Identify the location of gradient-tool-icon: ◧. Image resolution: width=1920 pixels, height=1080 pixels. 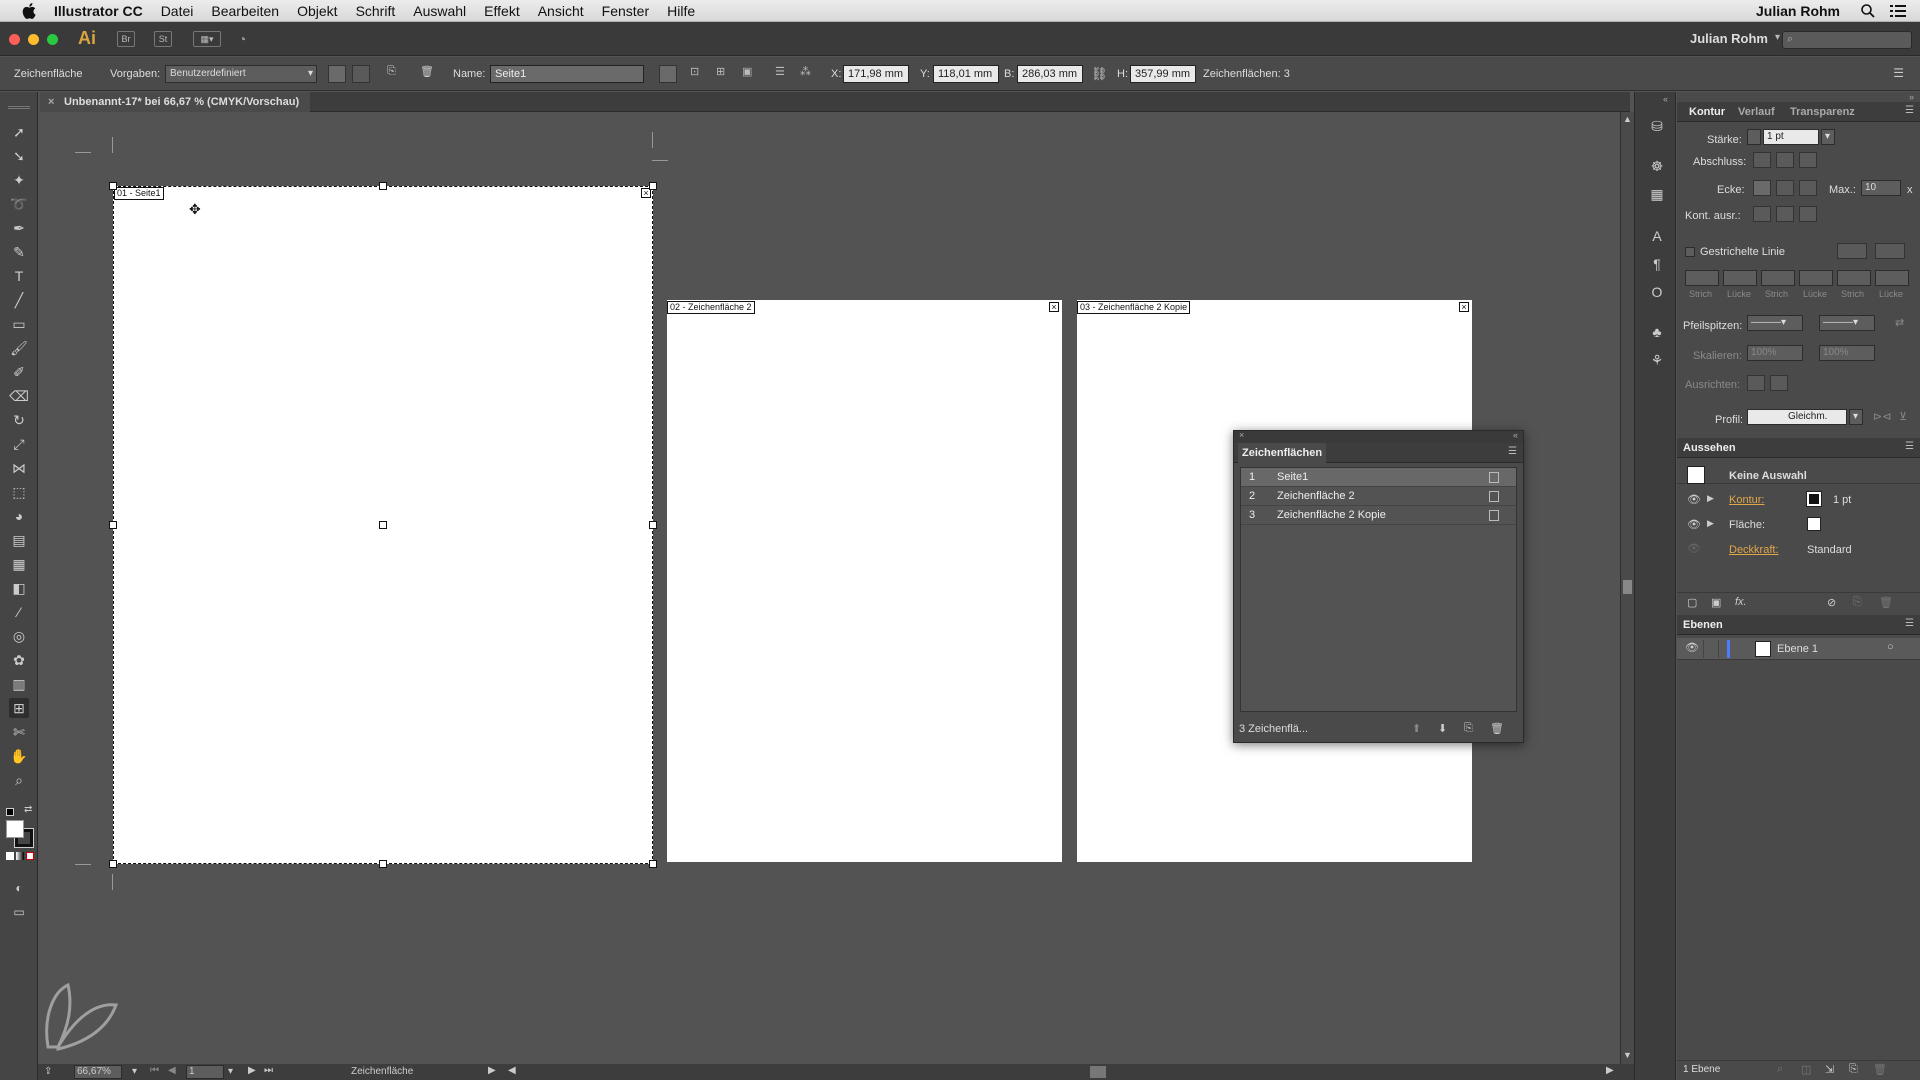
(19, 588).